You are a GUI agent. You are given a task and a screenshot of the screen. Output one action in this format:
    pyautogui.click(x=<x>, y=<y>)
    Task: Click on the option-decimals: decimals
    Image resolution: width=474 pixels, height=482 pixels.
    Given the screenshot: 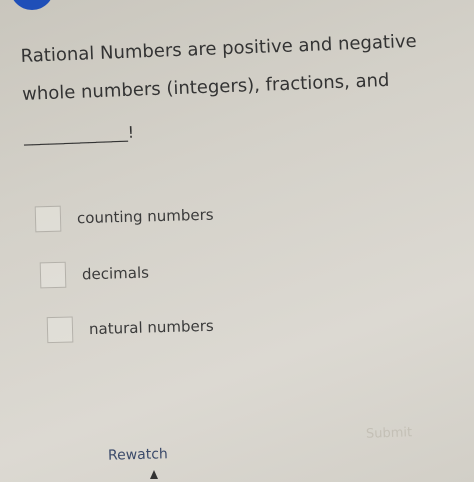 What is the action you would take?
    pyautogui.click(x=94, y=274)
    